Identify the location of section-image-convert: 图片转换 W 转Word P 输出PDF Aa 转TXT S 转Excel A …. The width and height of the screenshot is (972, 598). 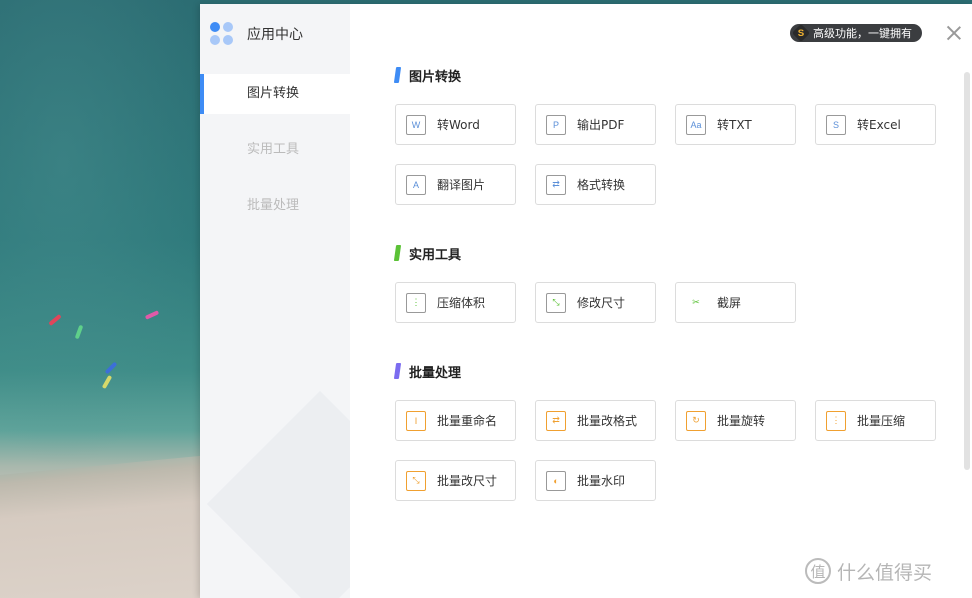
(664, 135).